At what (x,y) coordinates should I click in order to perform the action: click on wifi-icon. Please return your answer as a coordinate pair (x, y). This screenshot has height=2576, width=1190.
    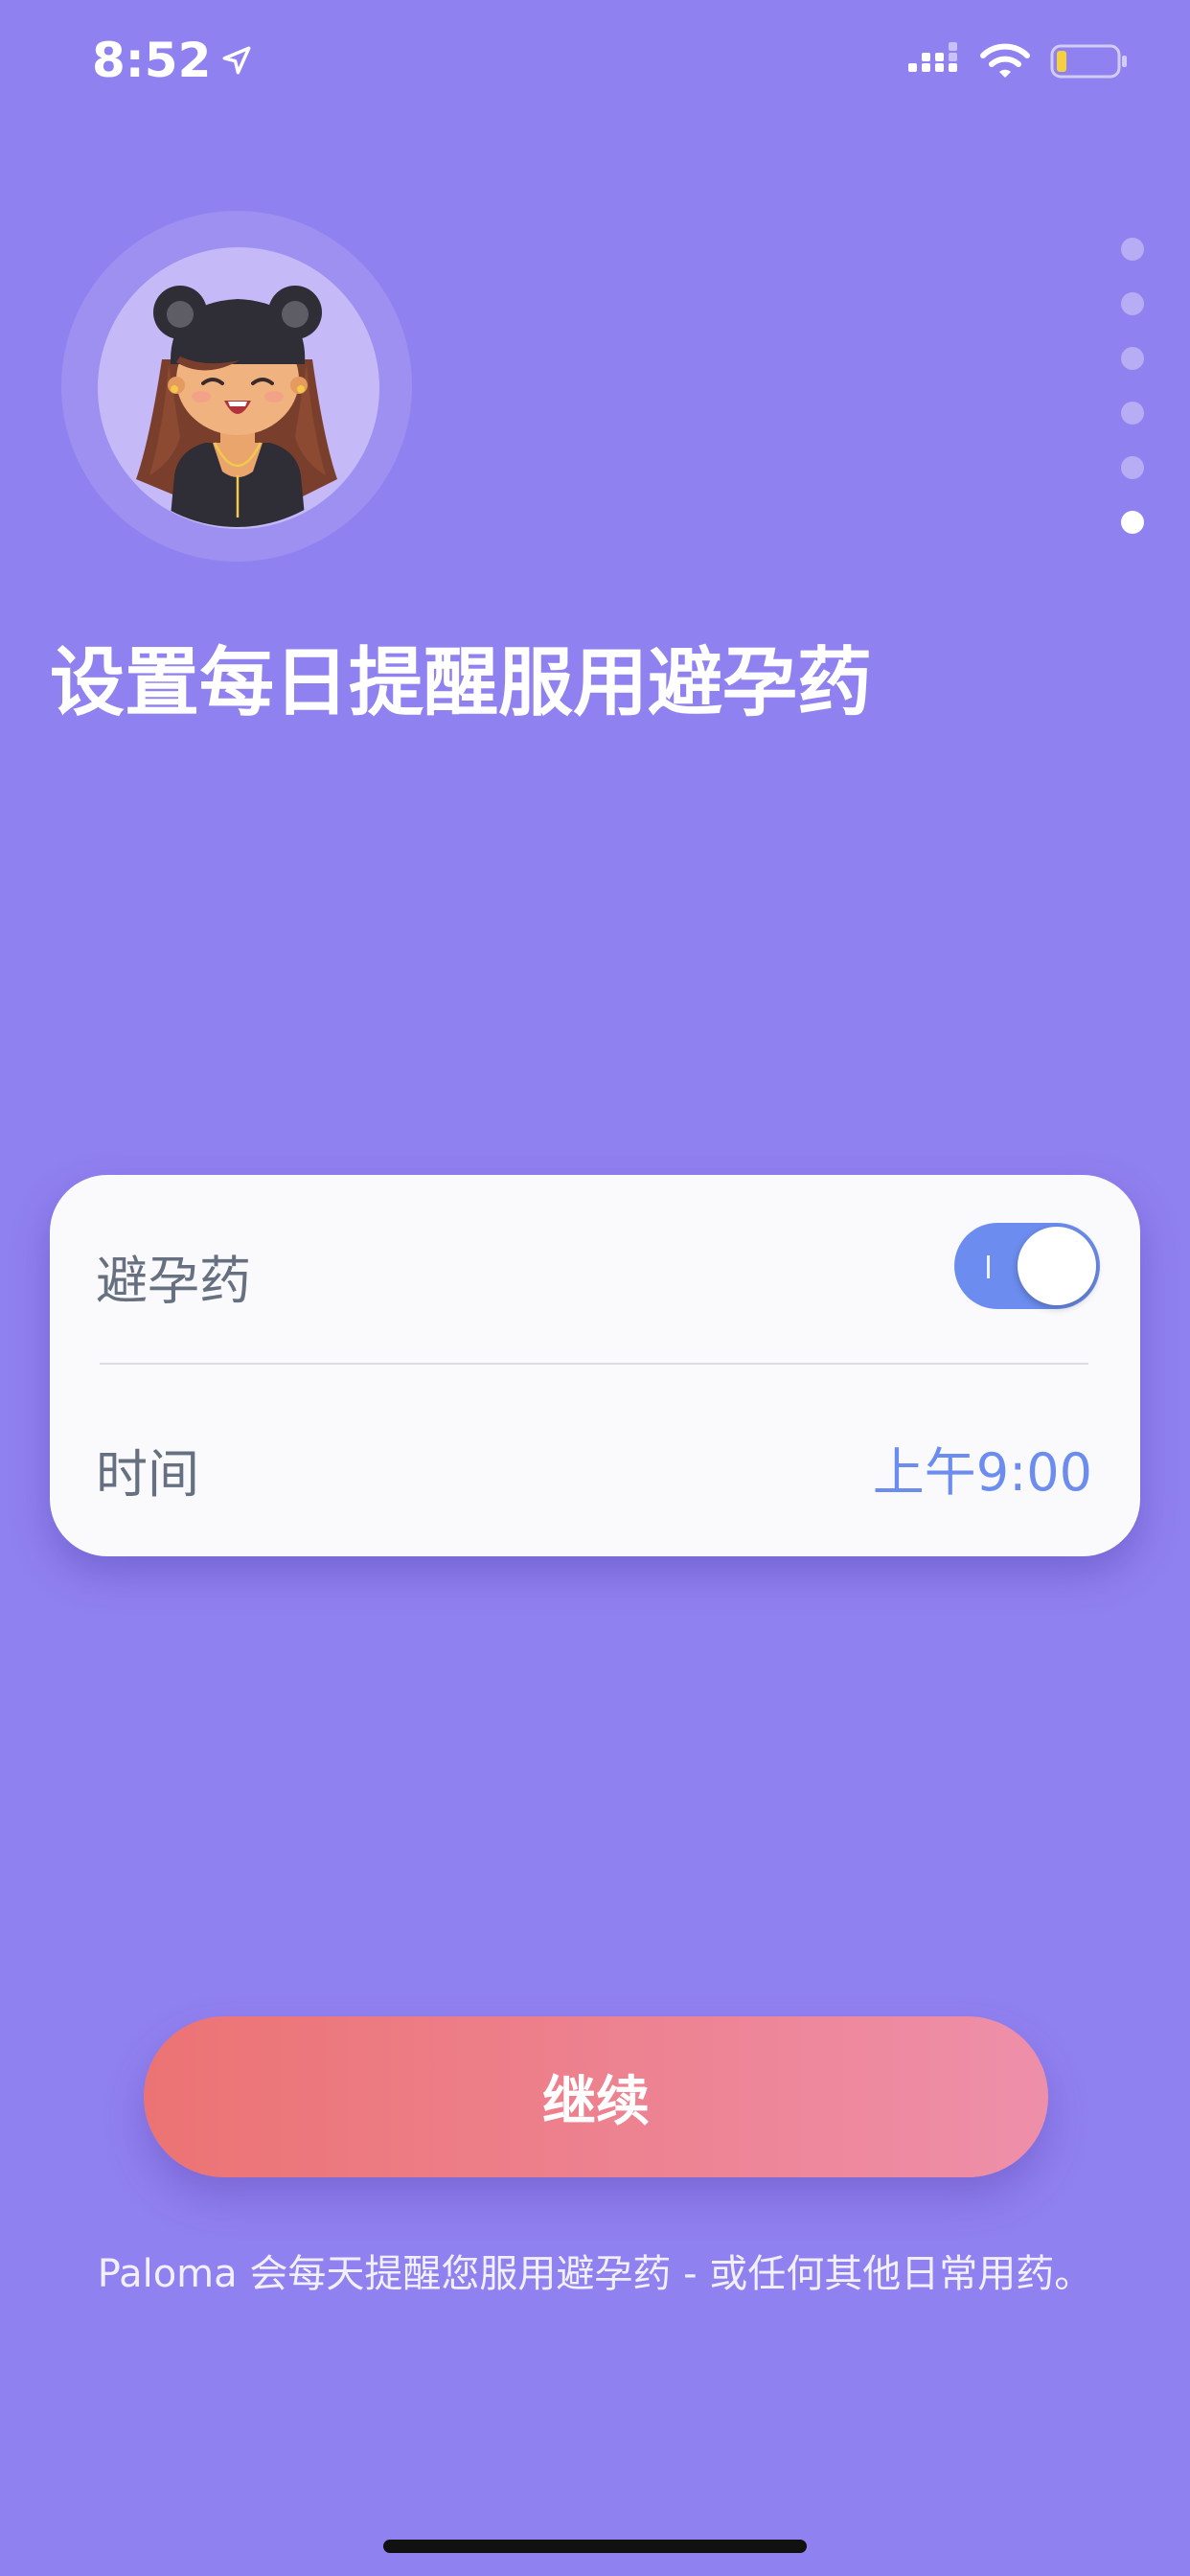
    Looking at the image, I should click on (1005, 60).